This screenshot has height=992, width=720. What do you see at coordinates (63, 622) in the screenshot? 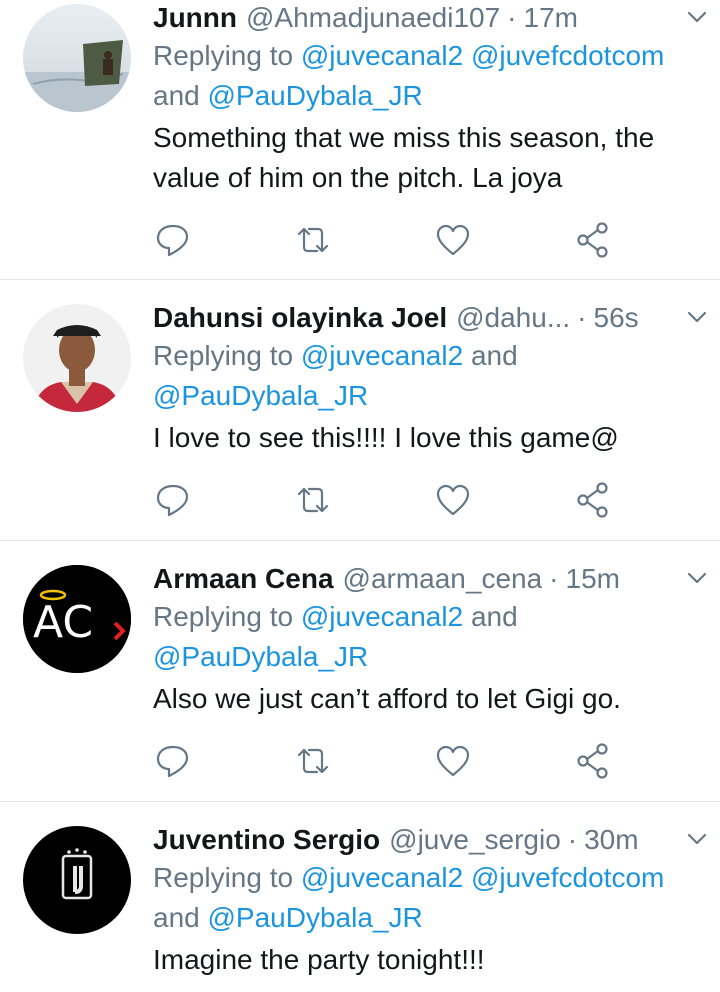
I see `avatar-logo-text: AC` at bounding box center [63, 622].